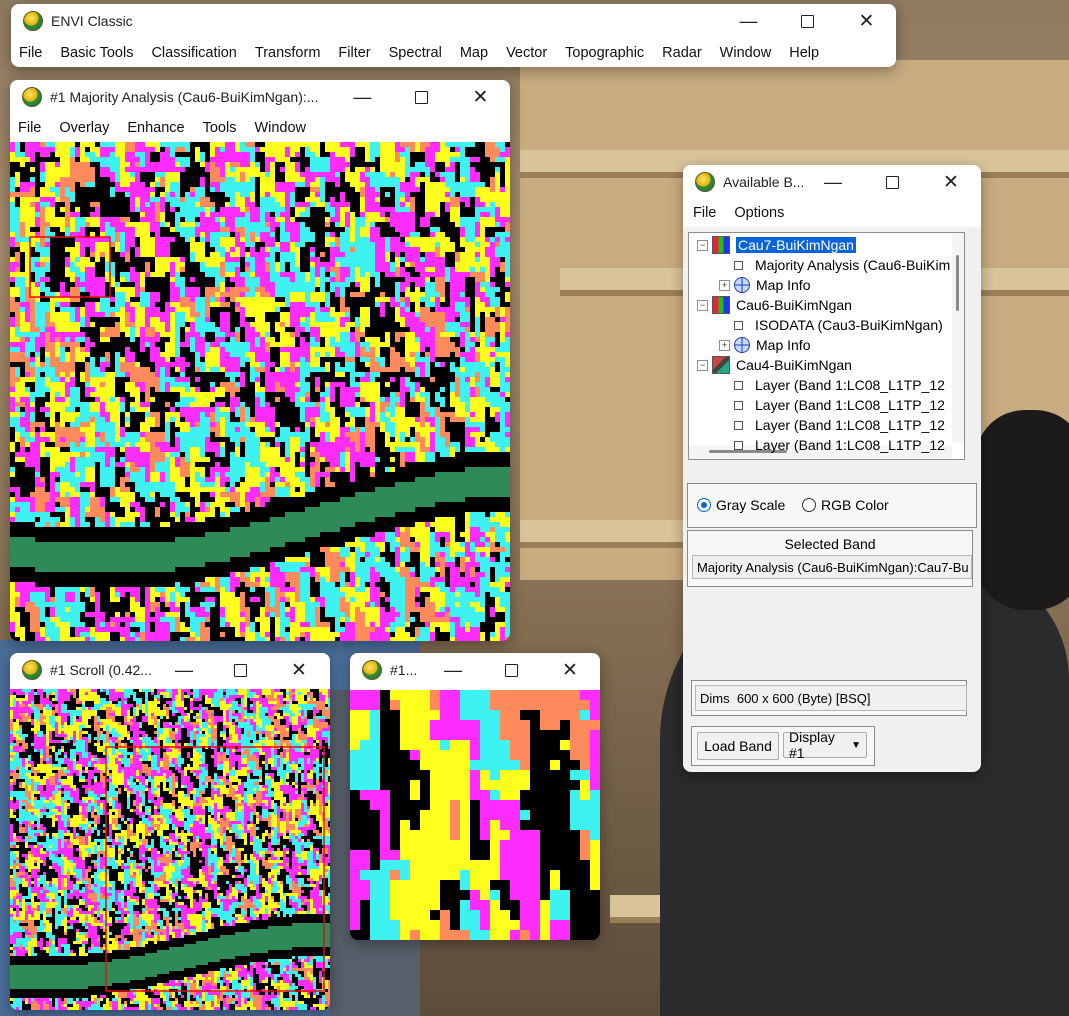 This screenshot has height=1016, width=1069. I want to click on title-bar: Available B... — ✕, so click(832, 182).